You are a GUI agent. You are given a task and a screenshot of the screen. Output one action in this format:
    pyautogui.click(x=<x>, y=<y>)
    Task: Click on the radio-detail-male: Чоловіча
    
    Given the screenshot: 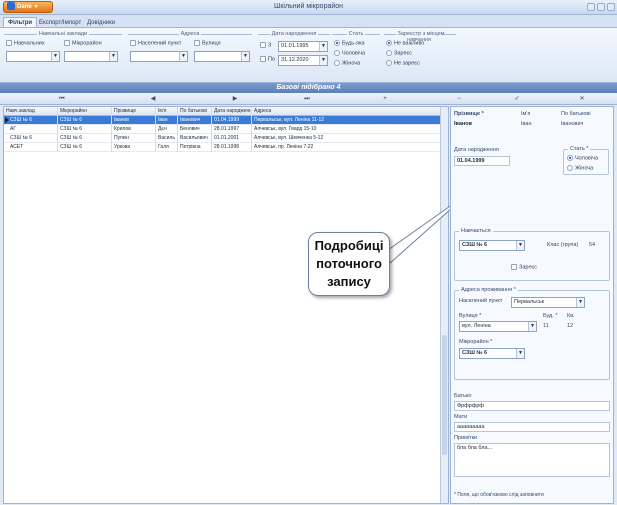 What is the action you would take?
    pyautogui.click(x=582, y=158)
    